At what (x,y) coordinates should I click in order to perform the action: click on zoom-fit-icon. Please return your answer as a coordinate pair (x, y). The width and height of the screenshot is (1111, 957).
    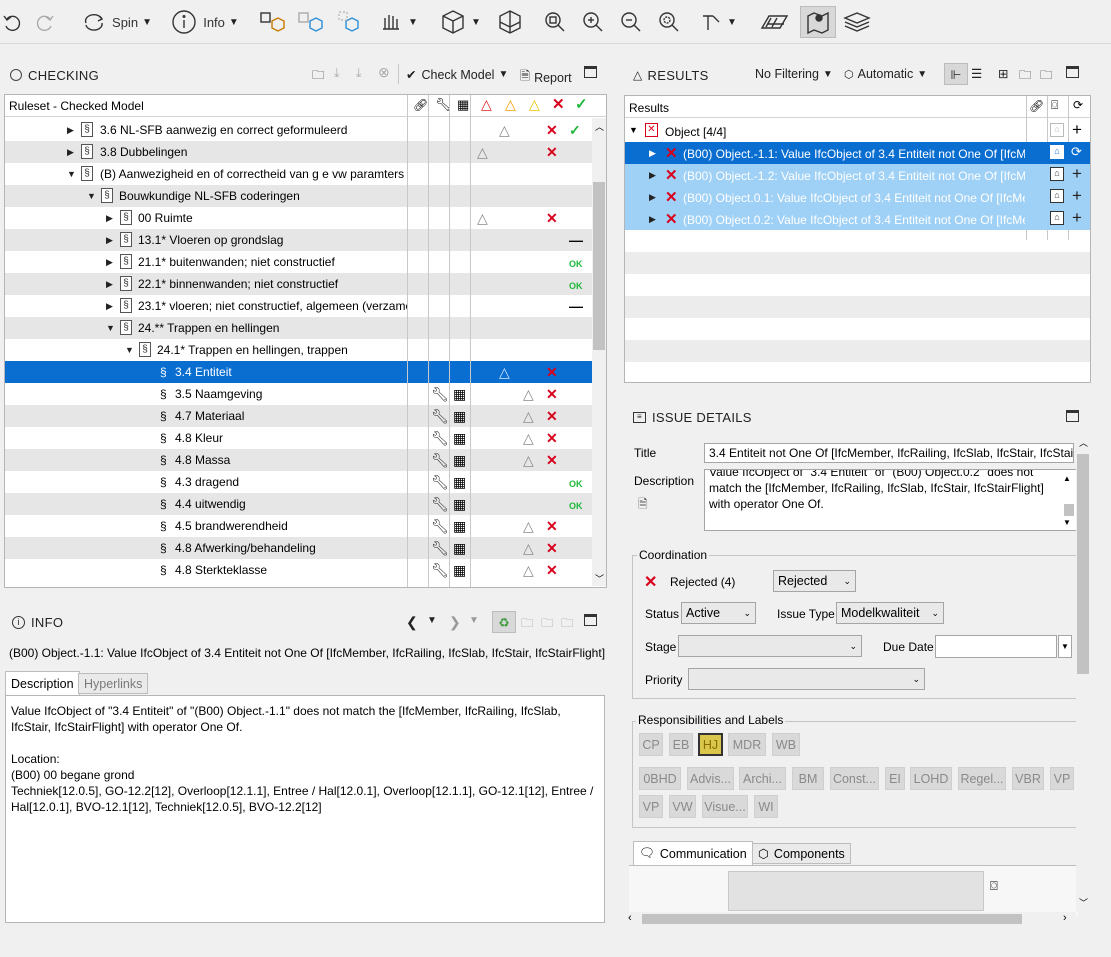
    Looking at the image, I should click on (555, 22).